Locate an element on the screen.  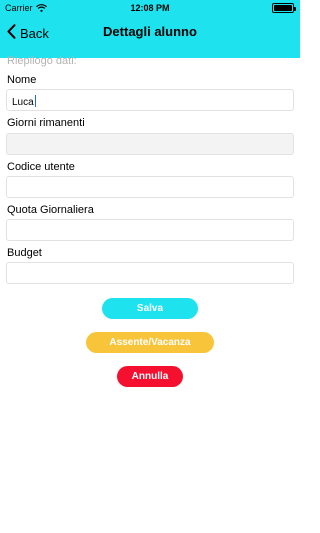
days-remaining-field is located at coordinates (150, 144).